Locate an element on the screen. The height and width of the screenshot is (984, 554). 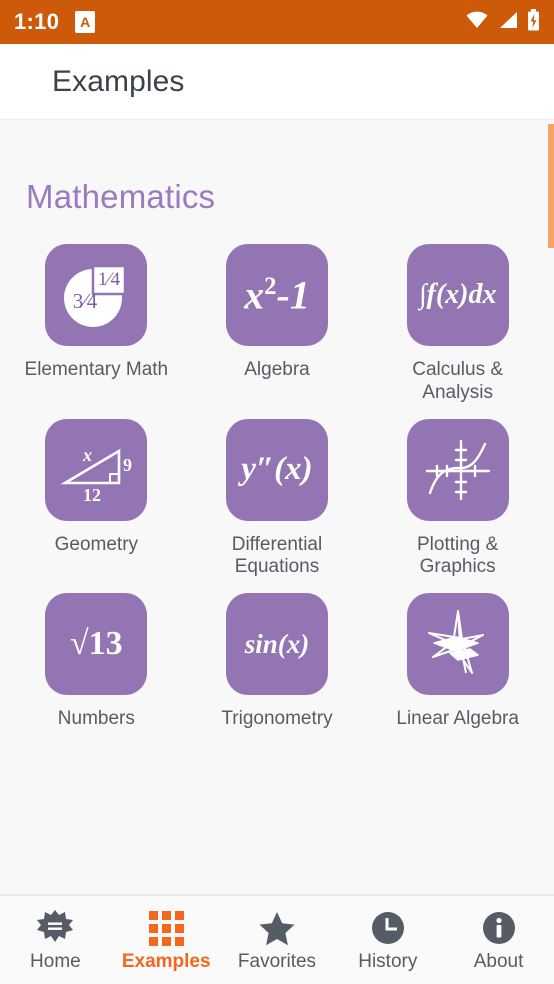
numbers-glyph: √13 is located at coordinates (96, 644).